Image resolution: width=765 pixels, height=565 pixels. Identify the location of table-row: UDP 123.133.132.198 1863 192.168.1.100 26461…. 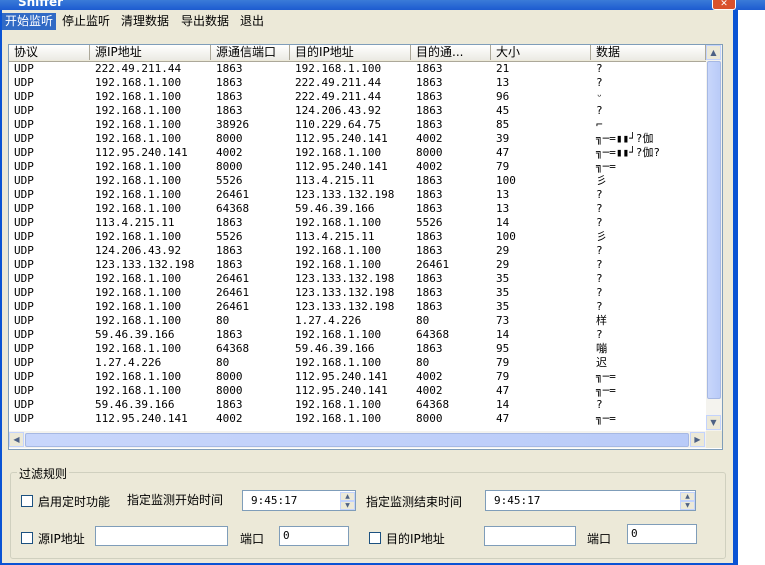
(357, 265).